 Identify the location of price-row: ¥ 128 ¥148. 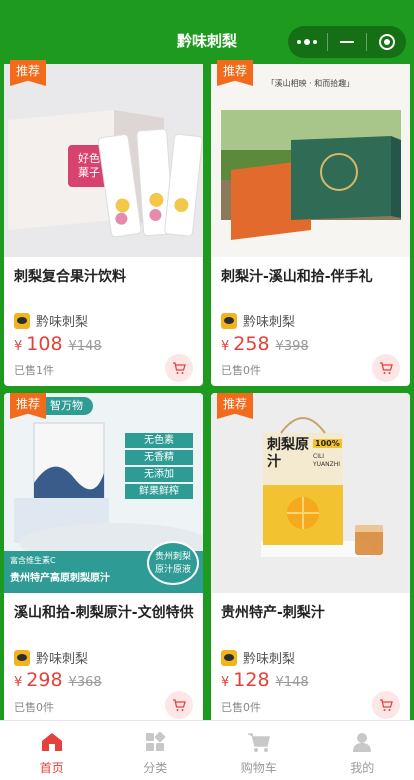
(265, 680).